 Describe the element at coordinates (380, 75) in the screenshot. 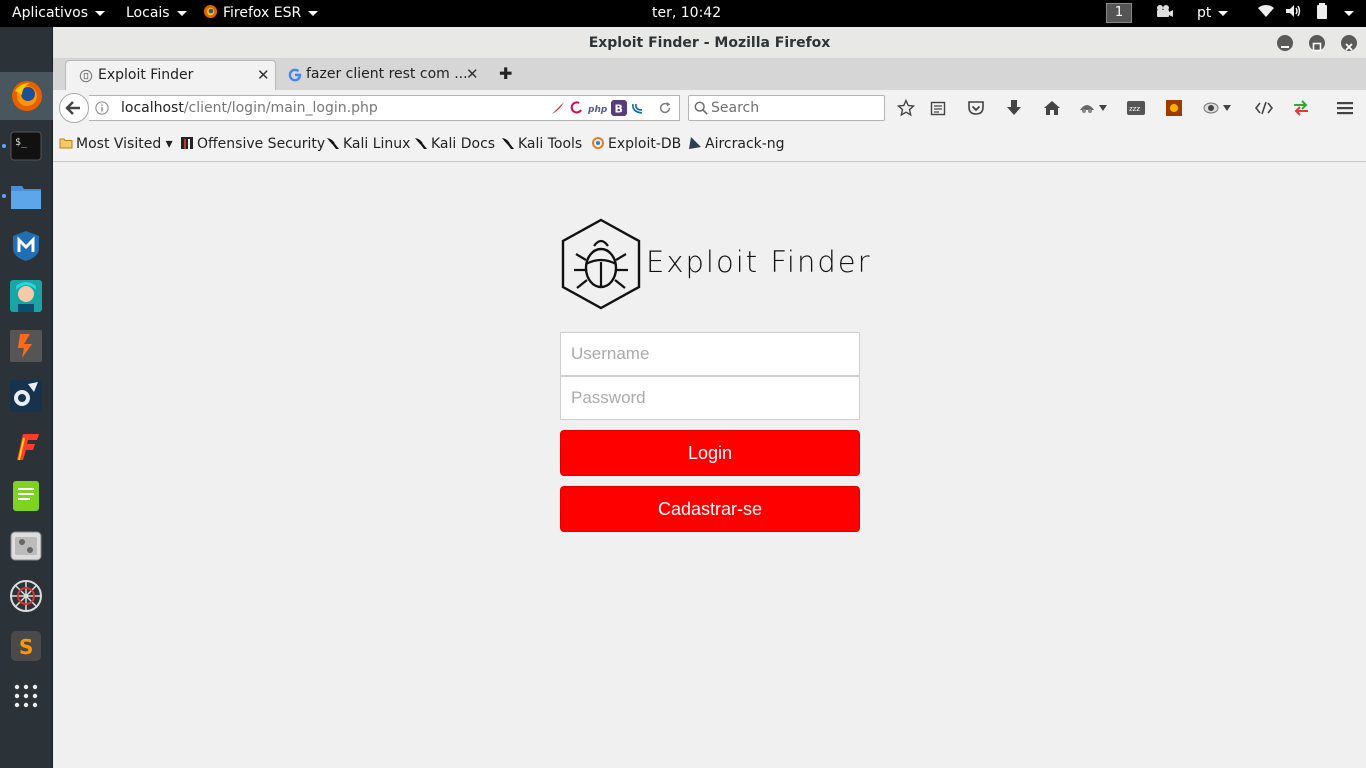

I see `tab-google-search: fazer client rest com ... ✕` at that location.